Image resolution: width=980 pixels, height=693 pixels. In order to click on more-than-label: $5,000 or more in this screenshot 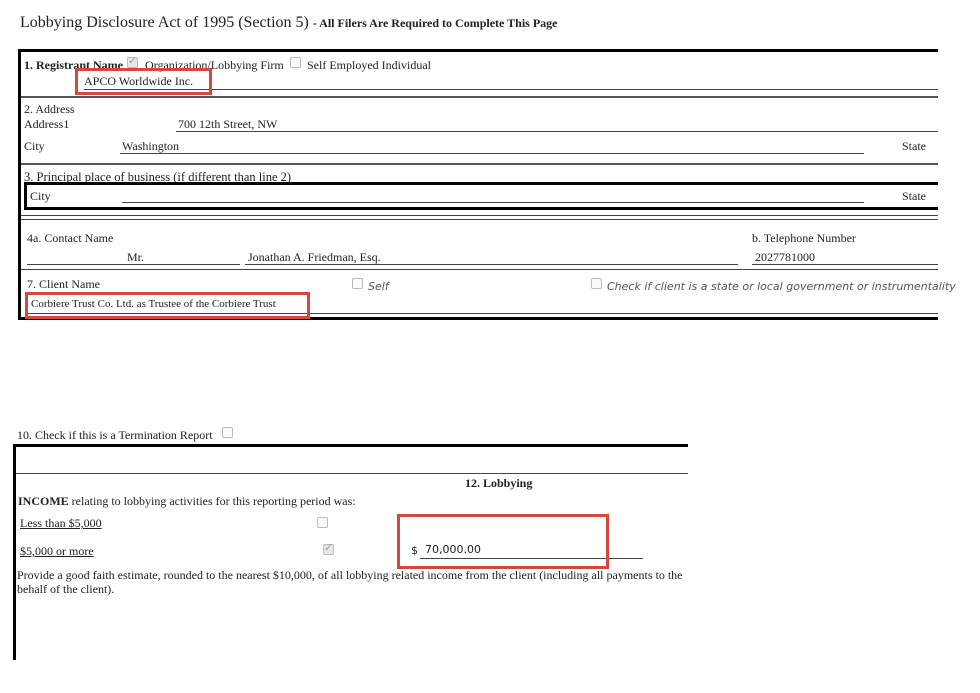, I will do `click(57, 551)`.